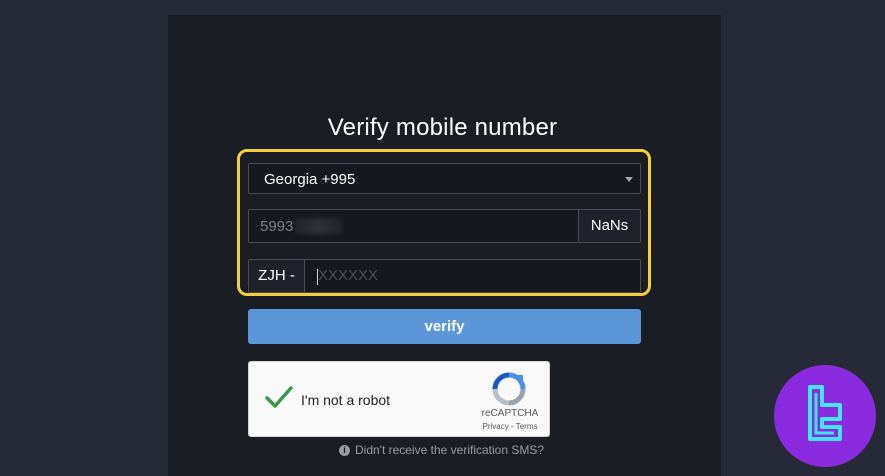  Describe the element at coordinates (509, 389) in the screenshot. I see `recaptcha-logo-icon` at that location.